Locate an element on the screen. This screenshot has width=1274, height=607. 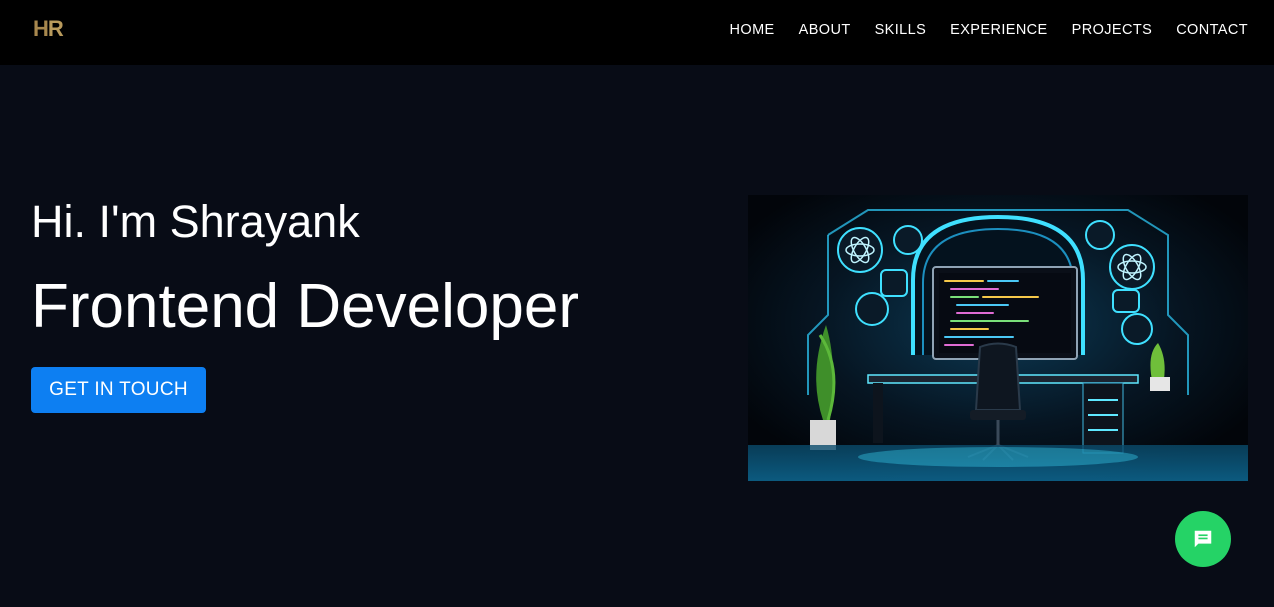
nav-link-experience: EXPERIENCE is located at coordinates (998, 30).